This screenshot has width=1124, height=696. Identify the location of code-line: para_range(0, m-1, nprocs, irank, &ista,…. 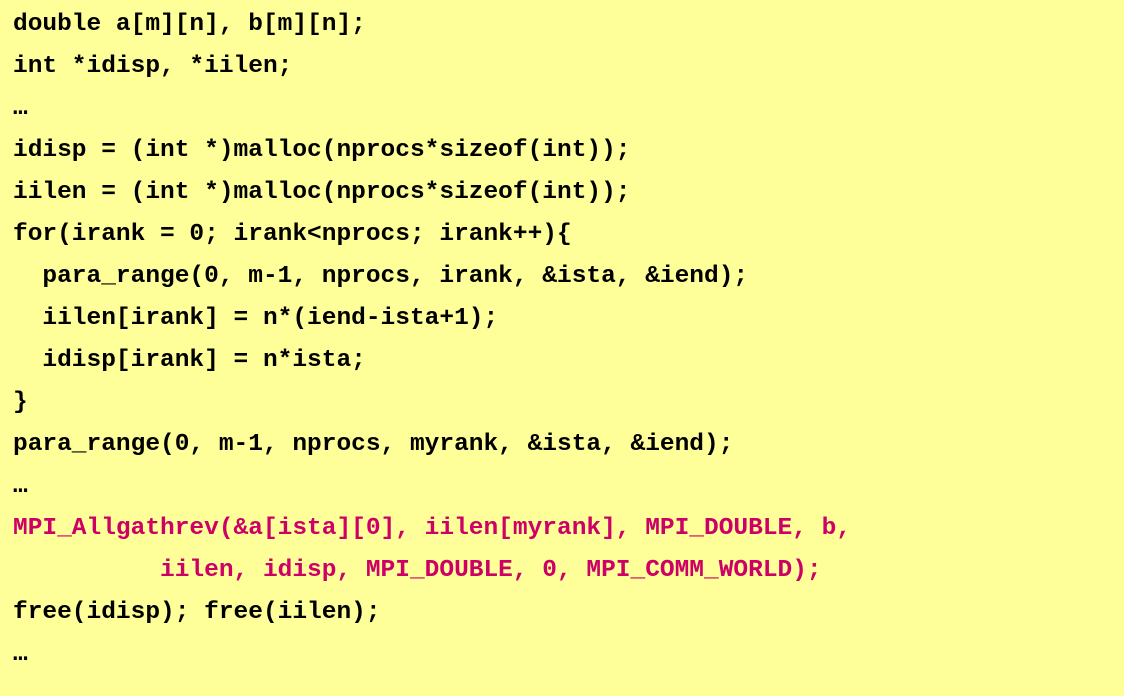
(381, 276).